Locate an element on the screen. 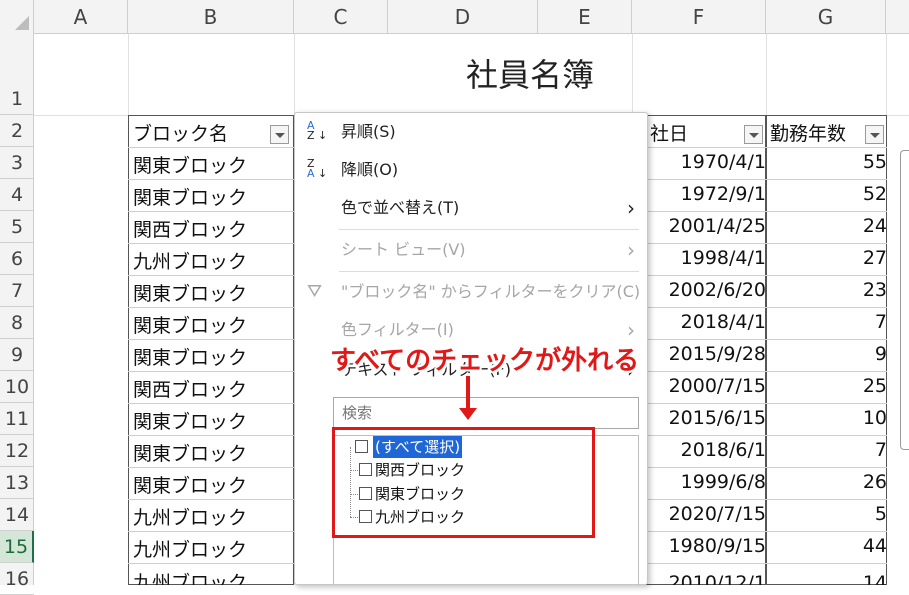 The width and height of the screenshot is (909, 595). date-cell: 2001/4/25 is located at coordinates (710, 226).